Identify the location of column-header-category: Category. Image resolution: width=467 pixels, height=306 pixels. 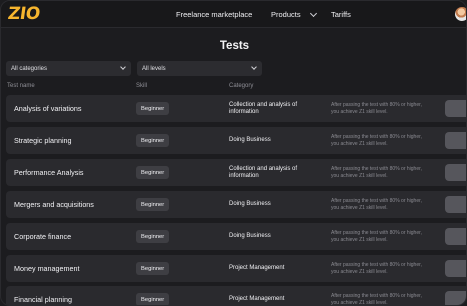
(241, 86).